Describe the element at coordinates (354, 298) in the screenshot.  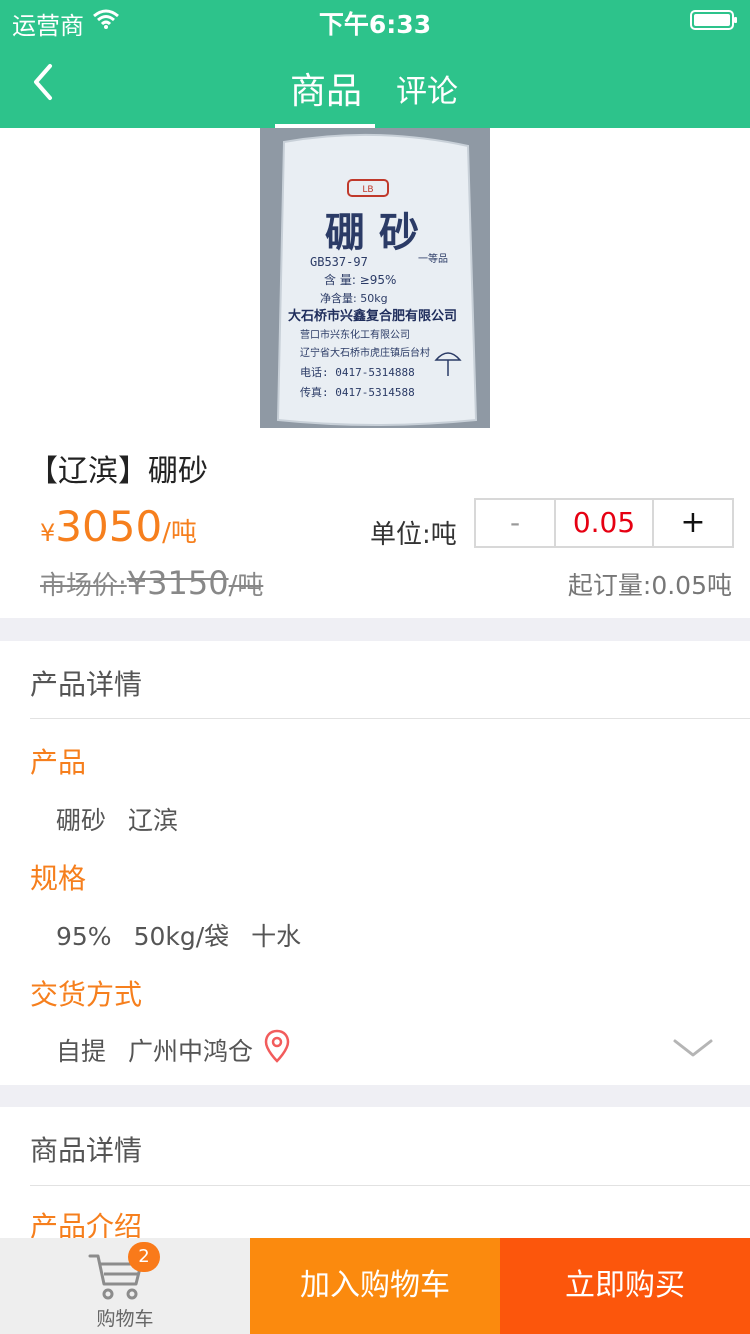
I see `svg-text: 净含量: 50kg` at that location.